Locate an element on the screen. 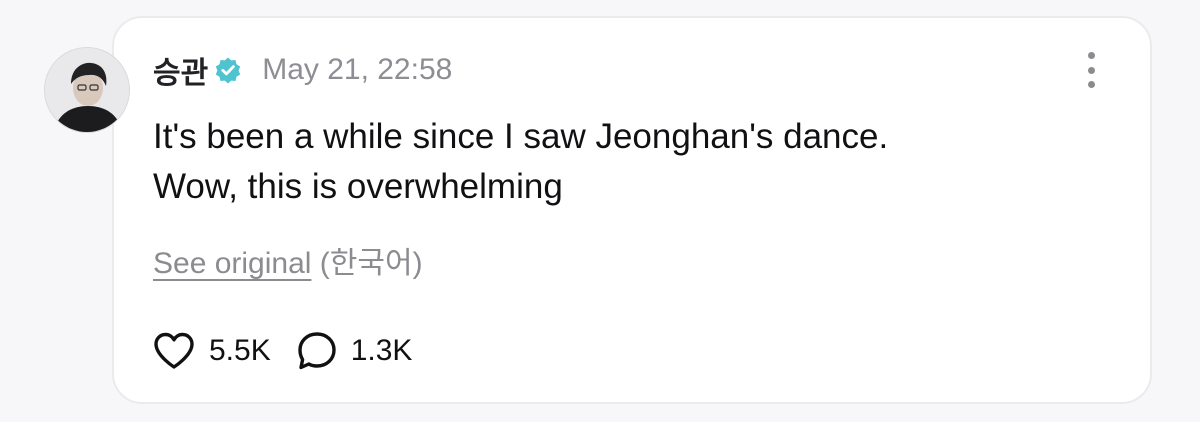 Image resolution: width=1200 pixels, height=422 pixels. avatar is located at coordinates (87, 90).